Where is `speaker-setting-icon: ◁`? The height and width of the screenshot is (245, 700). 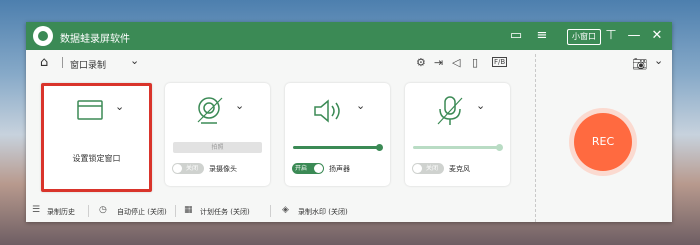
speaker-setting-icon: ◁ is located at coordinates (456, 62).